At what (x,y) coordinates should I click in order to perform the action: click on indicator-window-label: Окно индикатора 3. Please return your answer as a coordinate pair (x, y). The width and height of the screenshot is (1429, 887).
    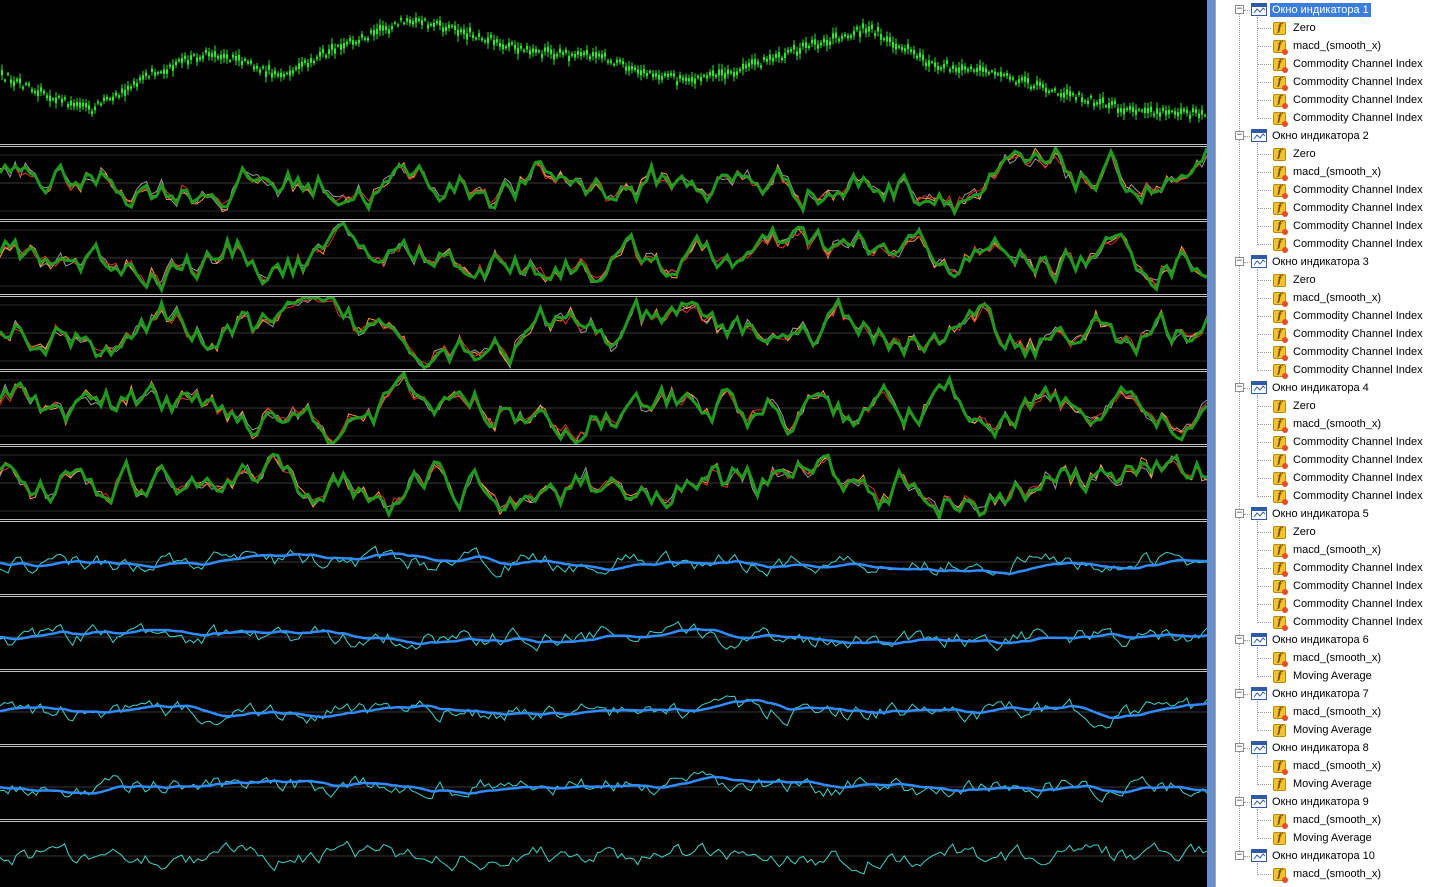
    Looking at the image, I should click on (1320, 262).